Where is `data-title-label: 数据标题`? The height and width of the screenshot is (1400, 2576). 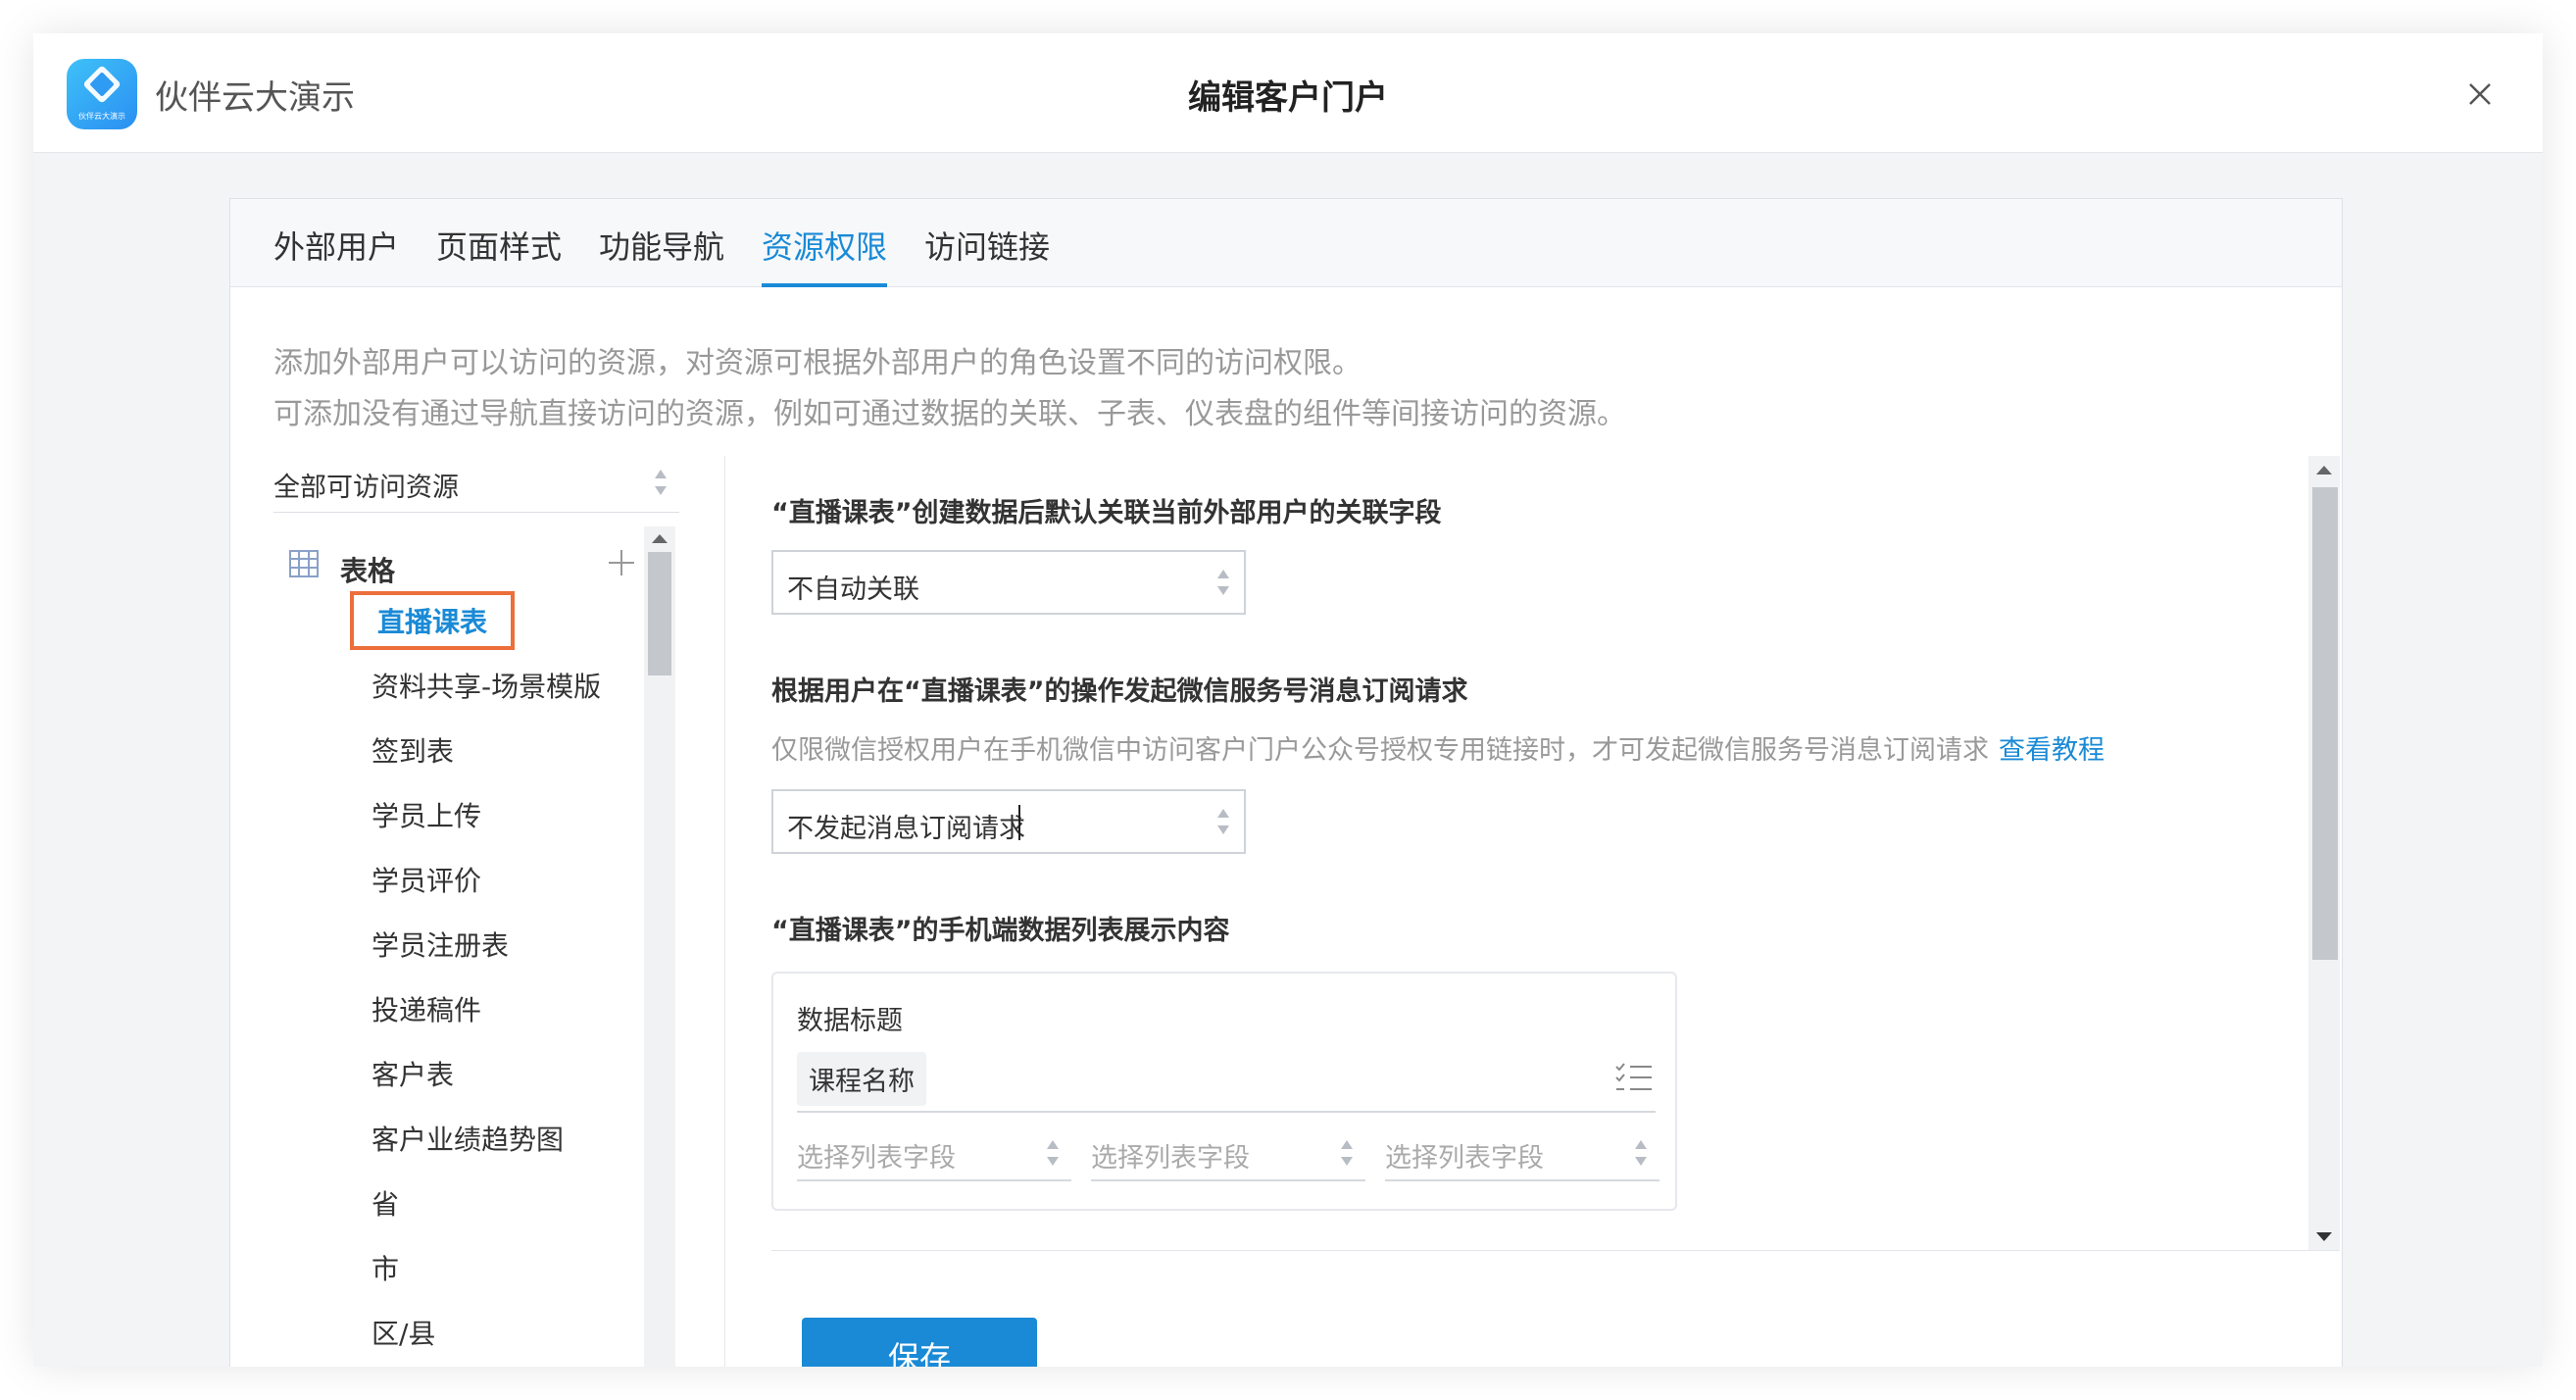
data-title-label: 数据标题 is located at coordinates (850, 1021).